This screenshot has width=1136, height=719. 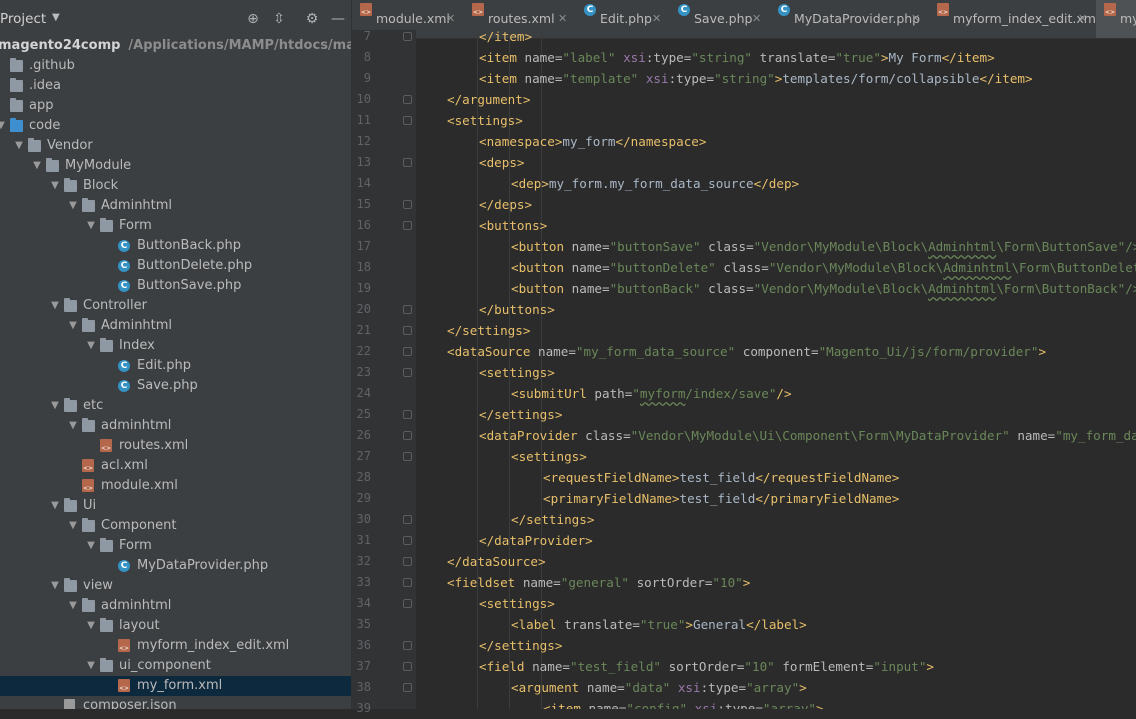 What do you see at coordinates (175, 246) in the screenshot?
I see `tree-item: C ButtonBack.php` at bounding box center [175, 246].